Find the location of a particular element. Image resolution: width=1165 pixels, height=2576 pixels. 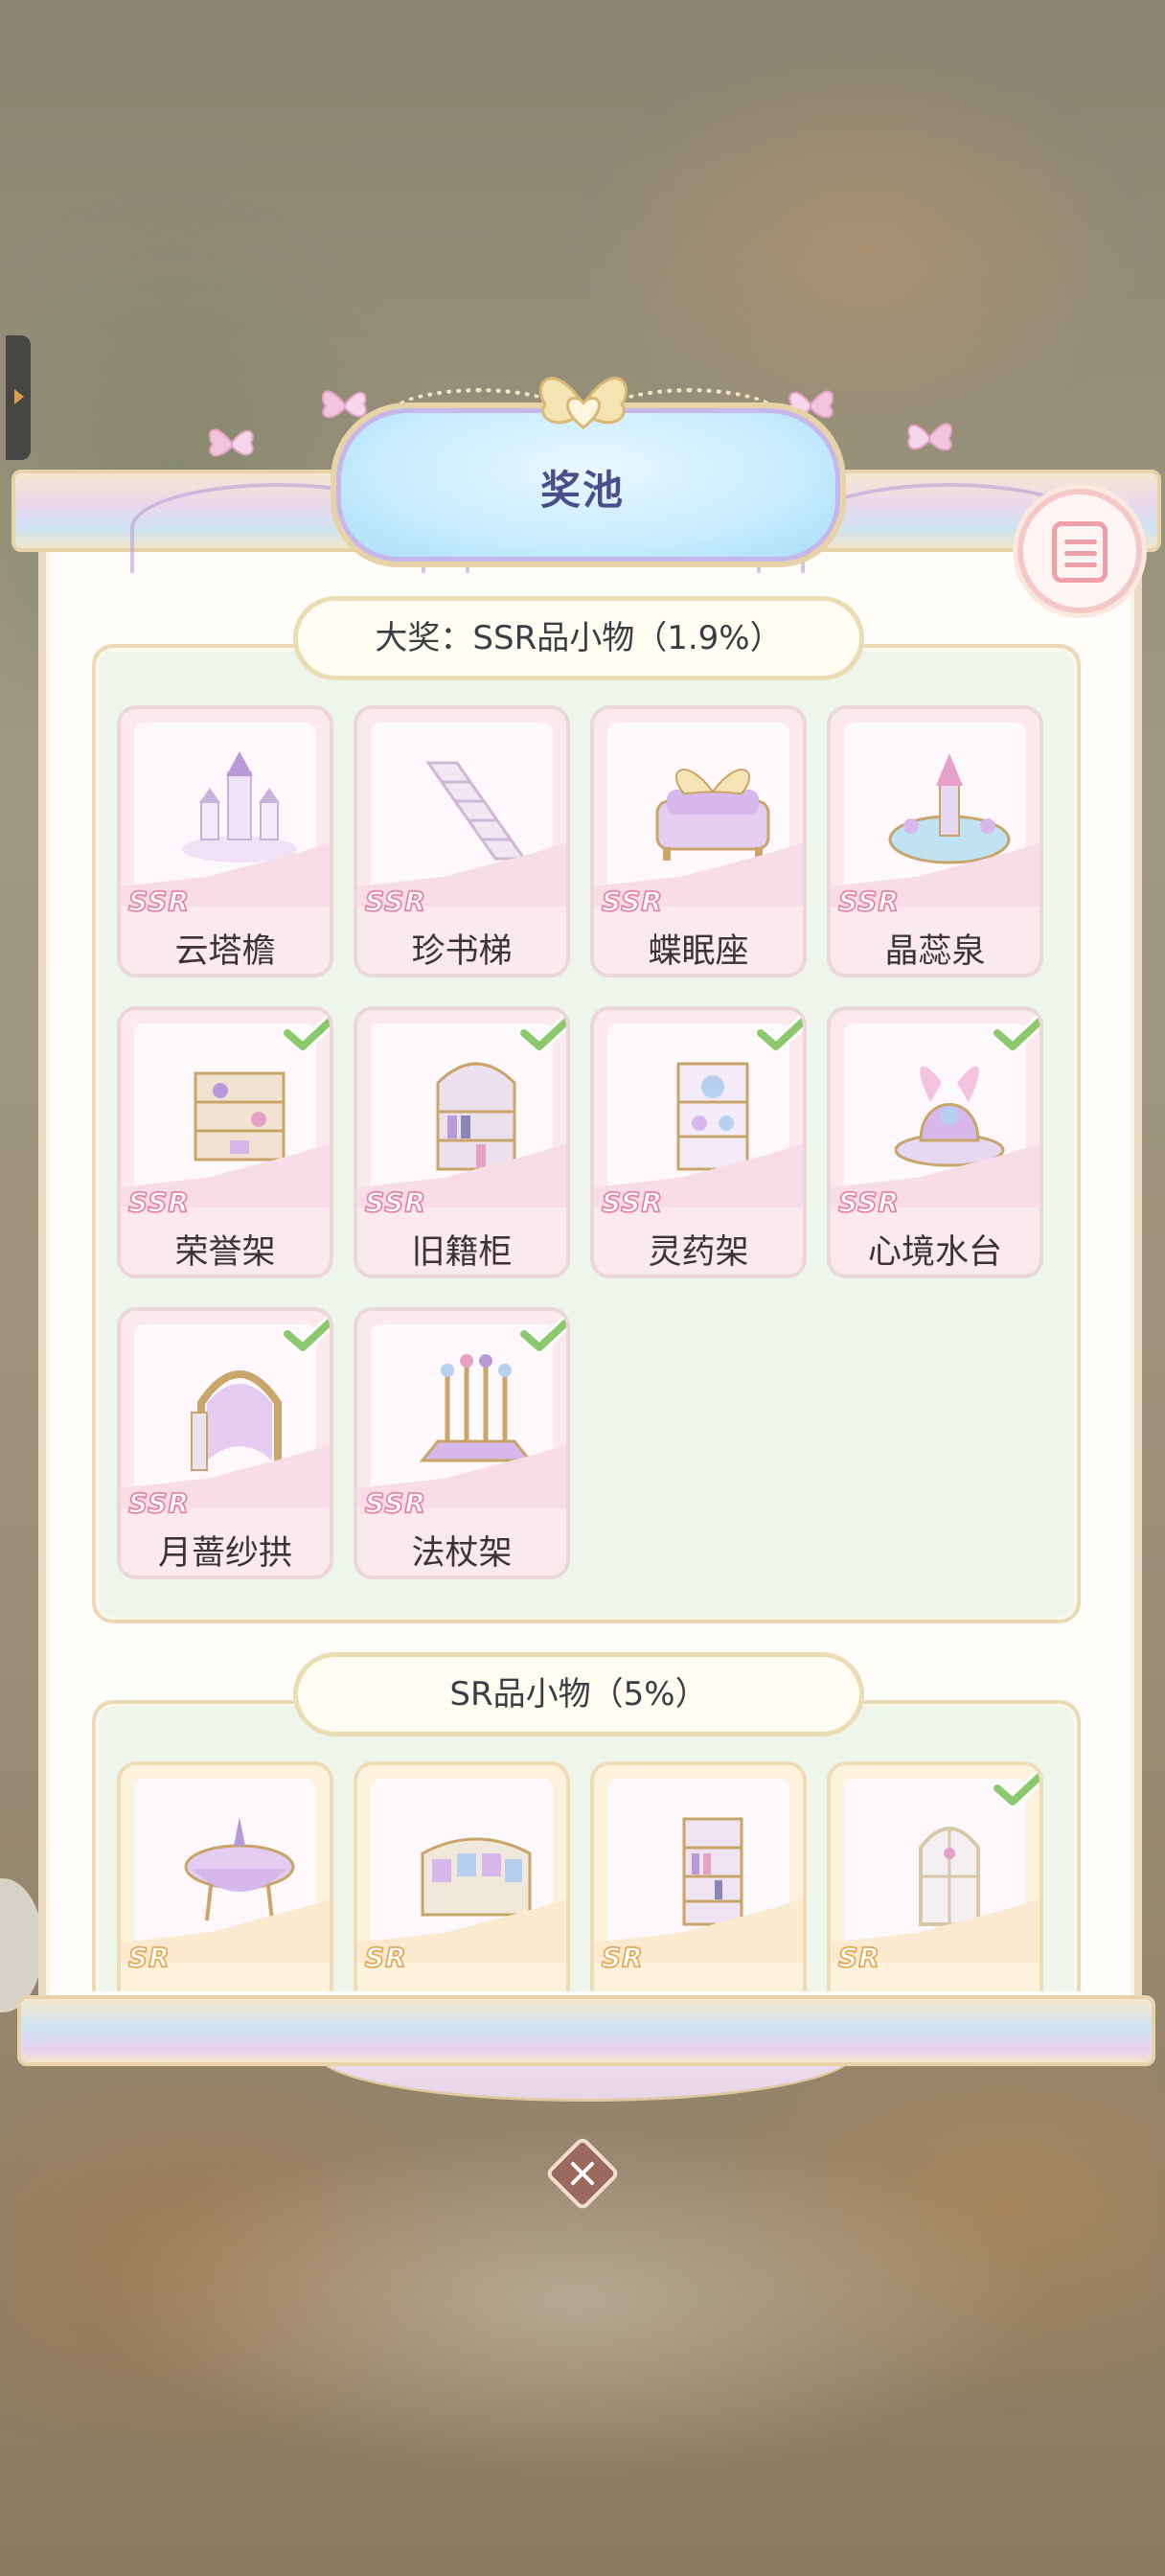

moon-rose-arch-art is located at coordinates (236, 1420).